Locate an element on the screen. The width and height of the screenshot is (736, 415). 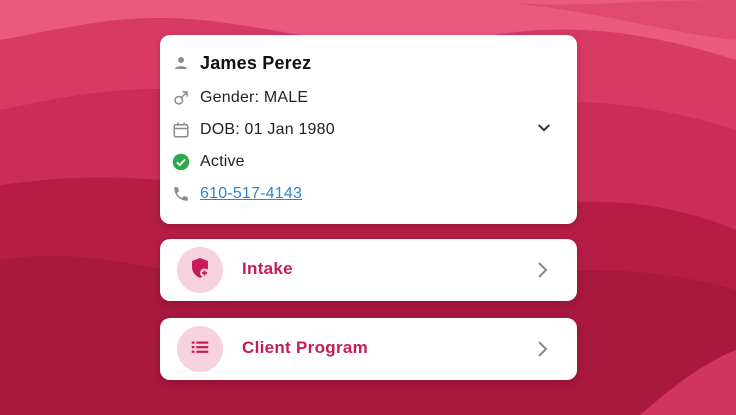
name-row: James Perez is located at coordinates (241, 63).